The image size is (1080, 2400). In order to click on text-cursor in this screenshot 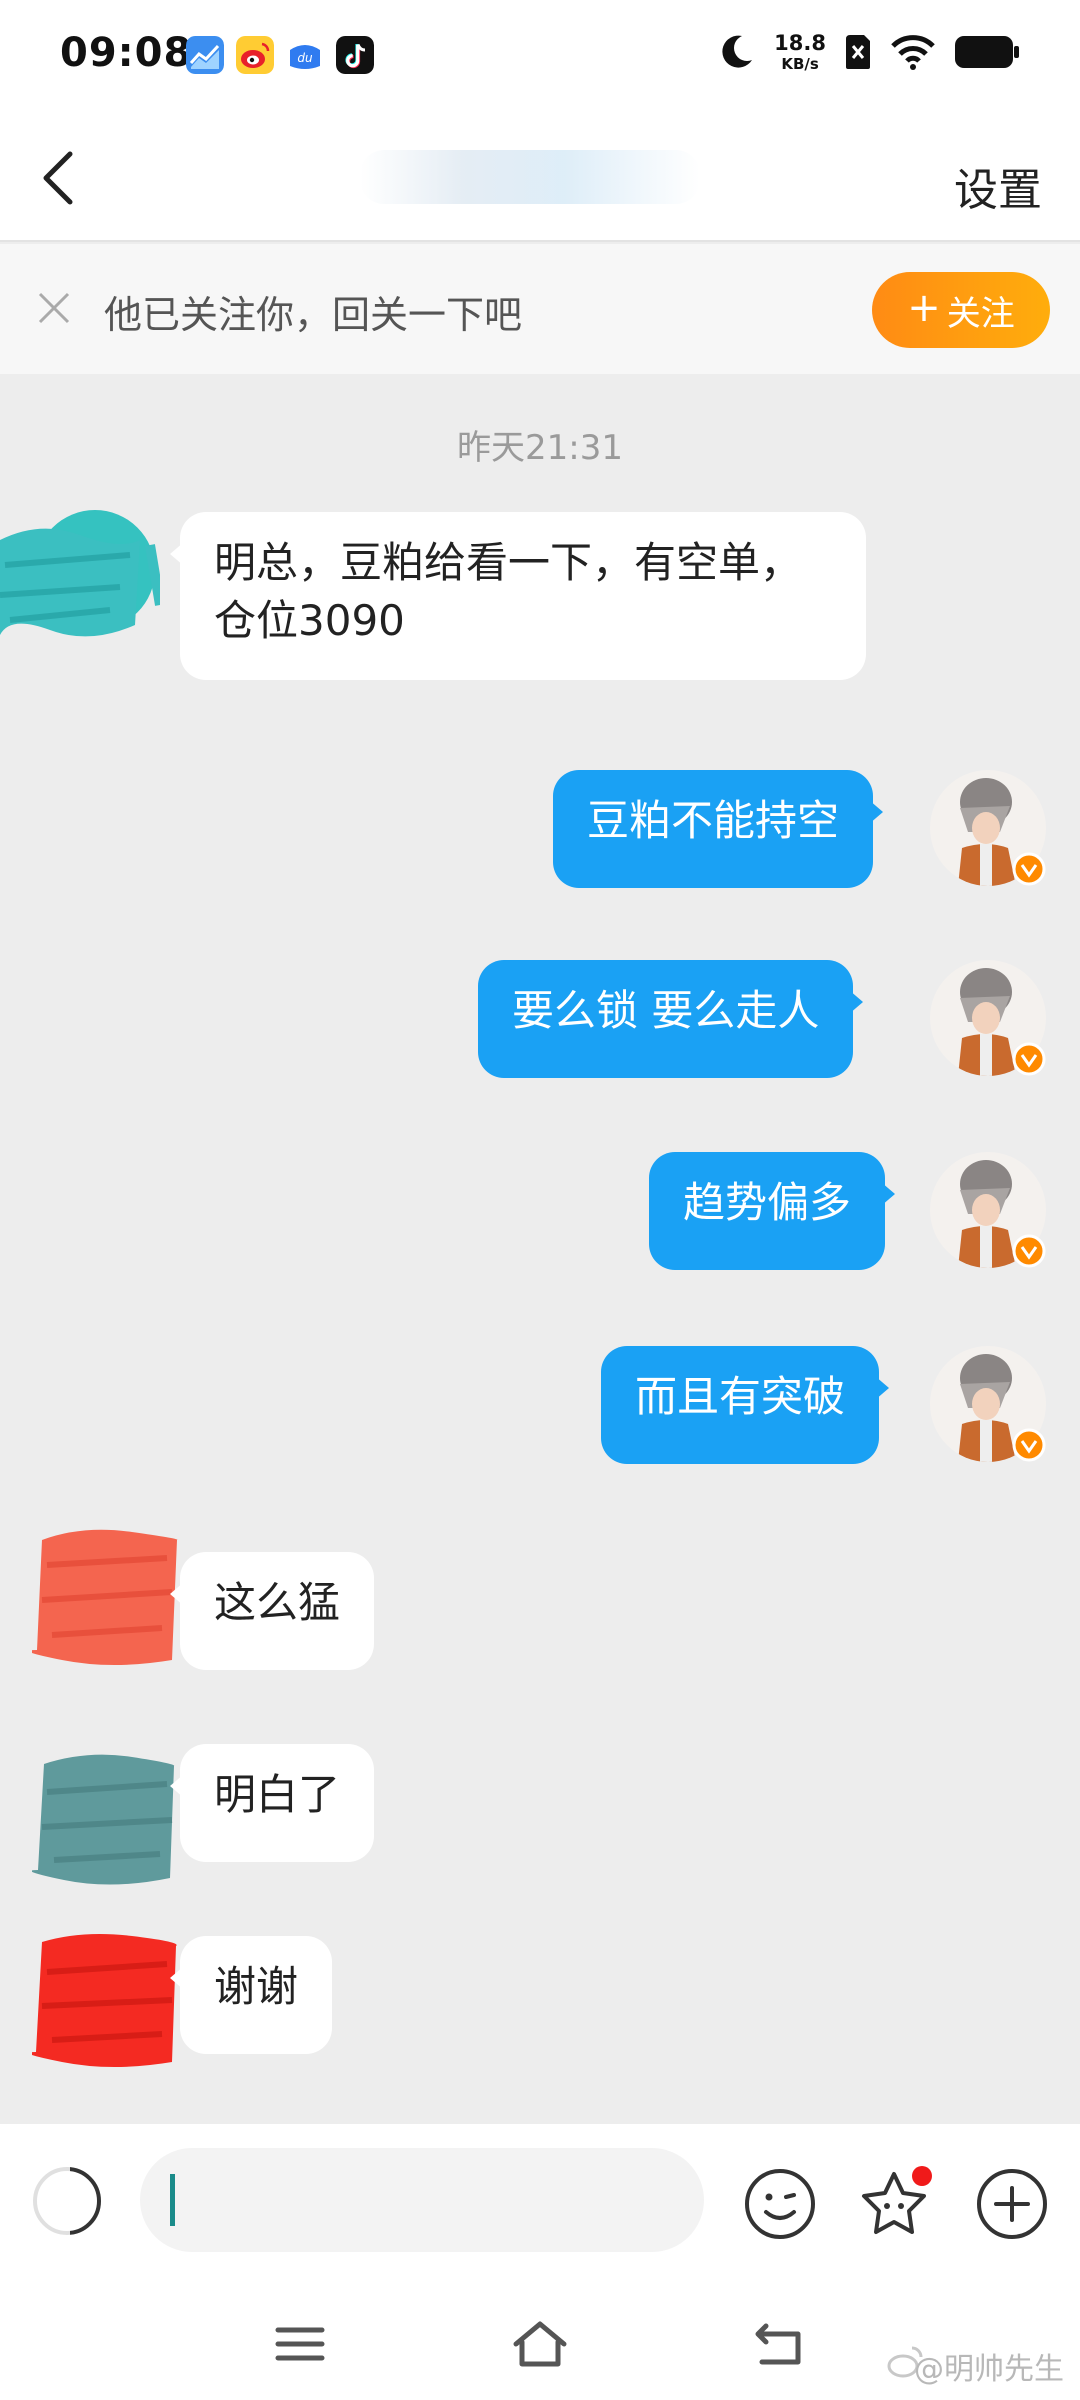, I will do `click(172, 2200)`.